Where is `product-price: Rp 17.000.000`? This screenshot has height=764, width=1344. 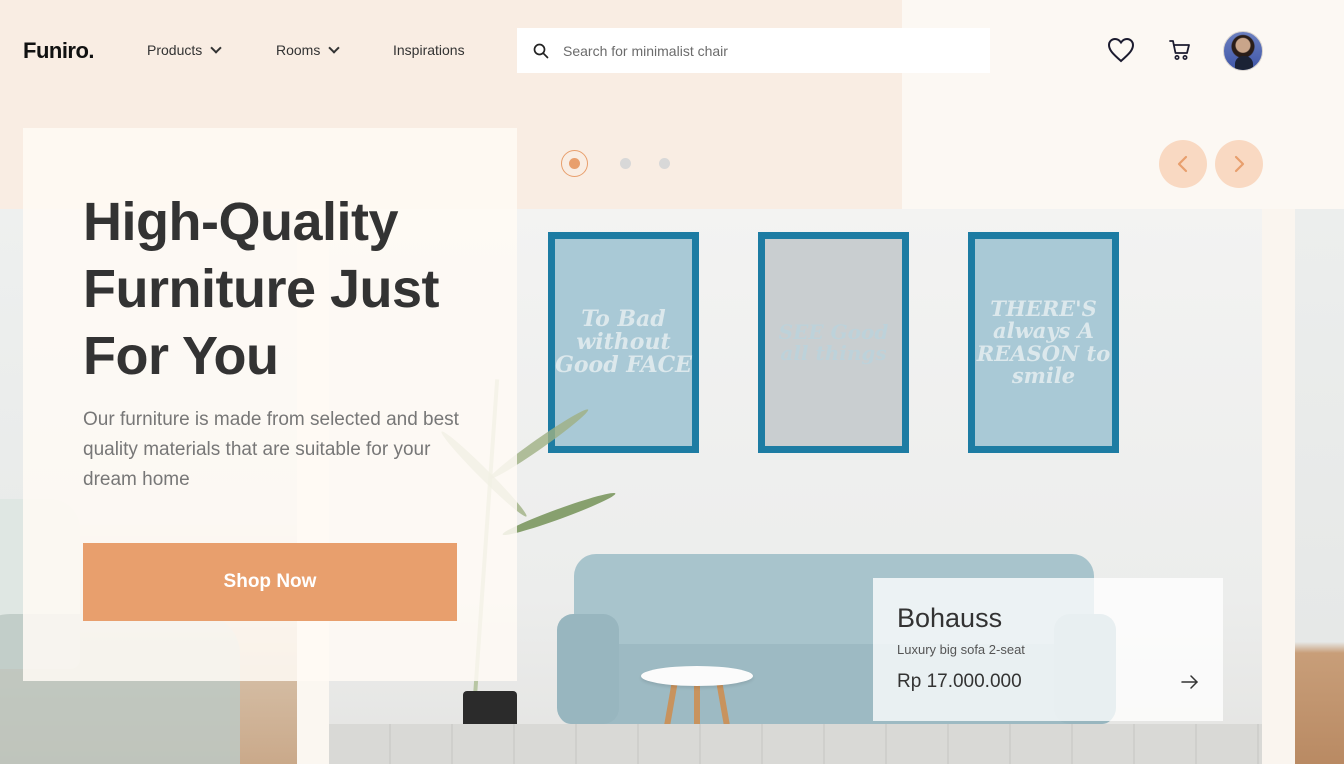 product-price: Rp 17.000.000 is located at coordinates (959, 681).